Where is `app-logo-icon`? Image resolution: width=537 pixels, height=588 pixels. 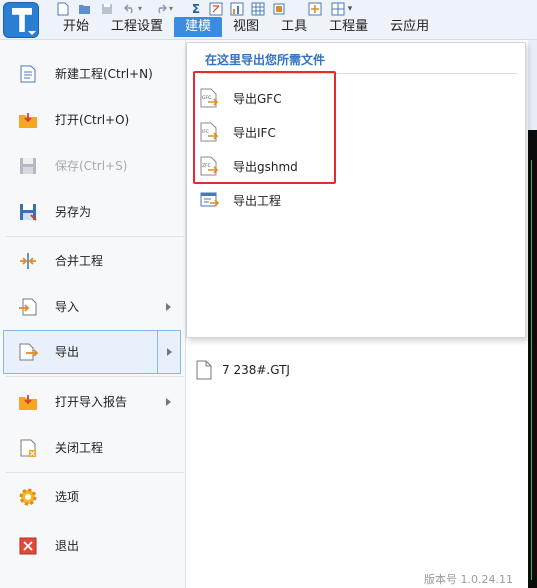
app-logo-icon is located at coordinates (22, 20).